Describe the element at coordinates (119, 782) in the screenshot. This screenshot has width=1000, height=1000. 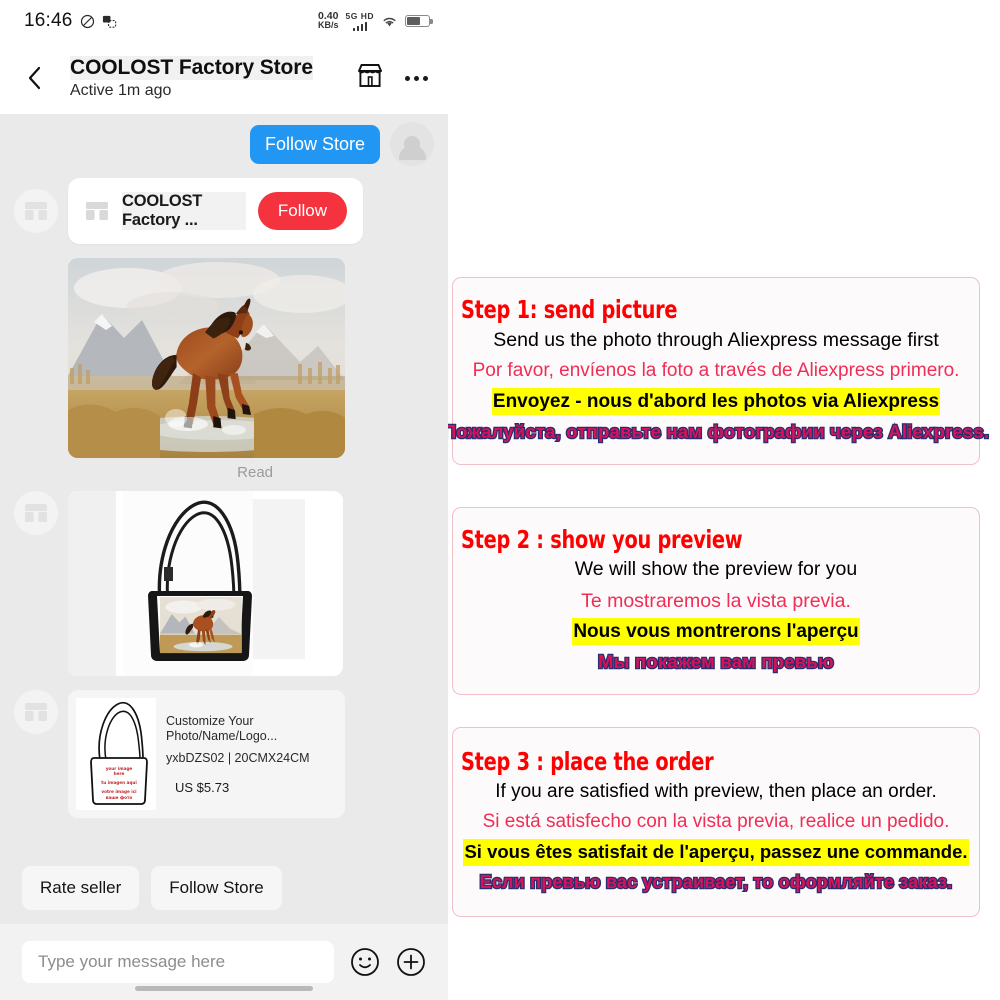
I see `svg-text: tu imagen aqui` at that location.